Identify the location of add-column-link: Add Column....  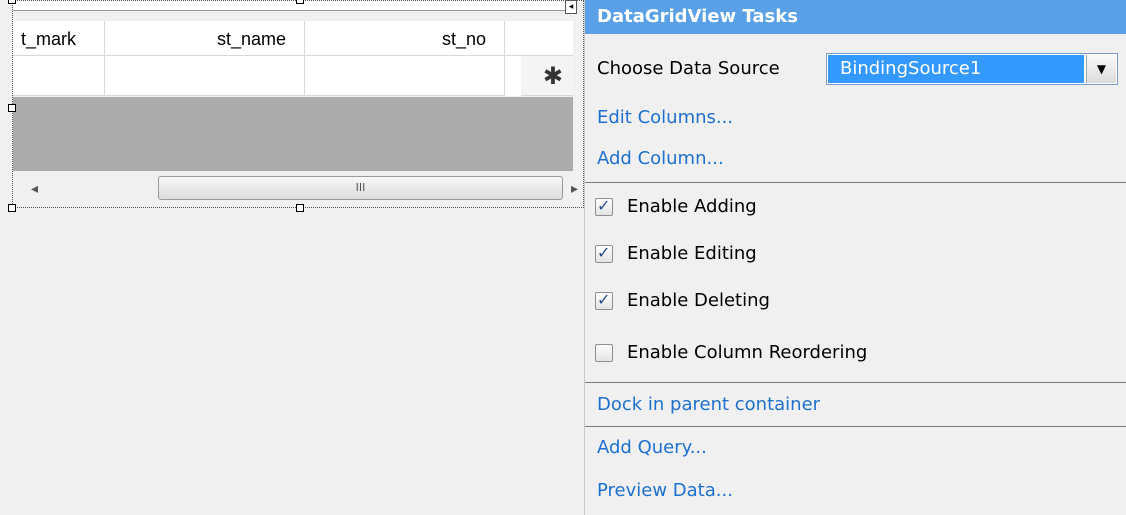
(660, 158).